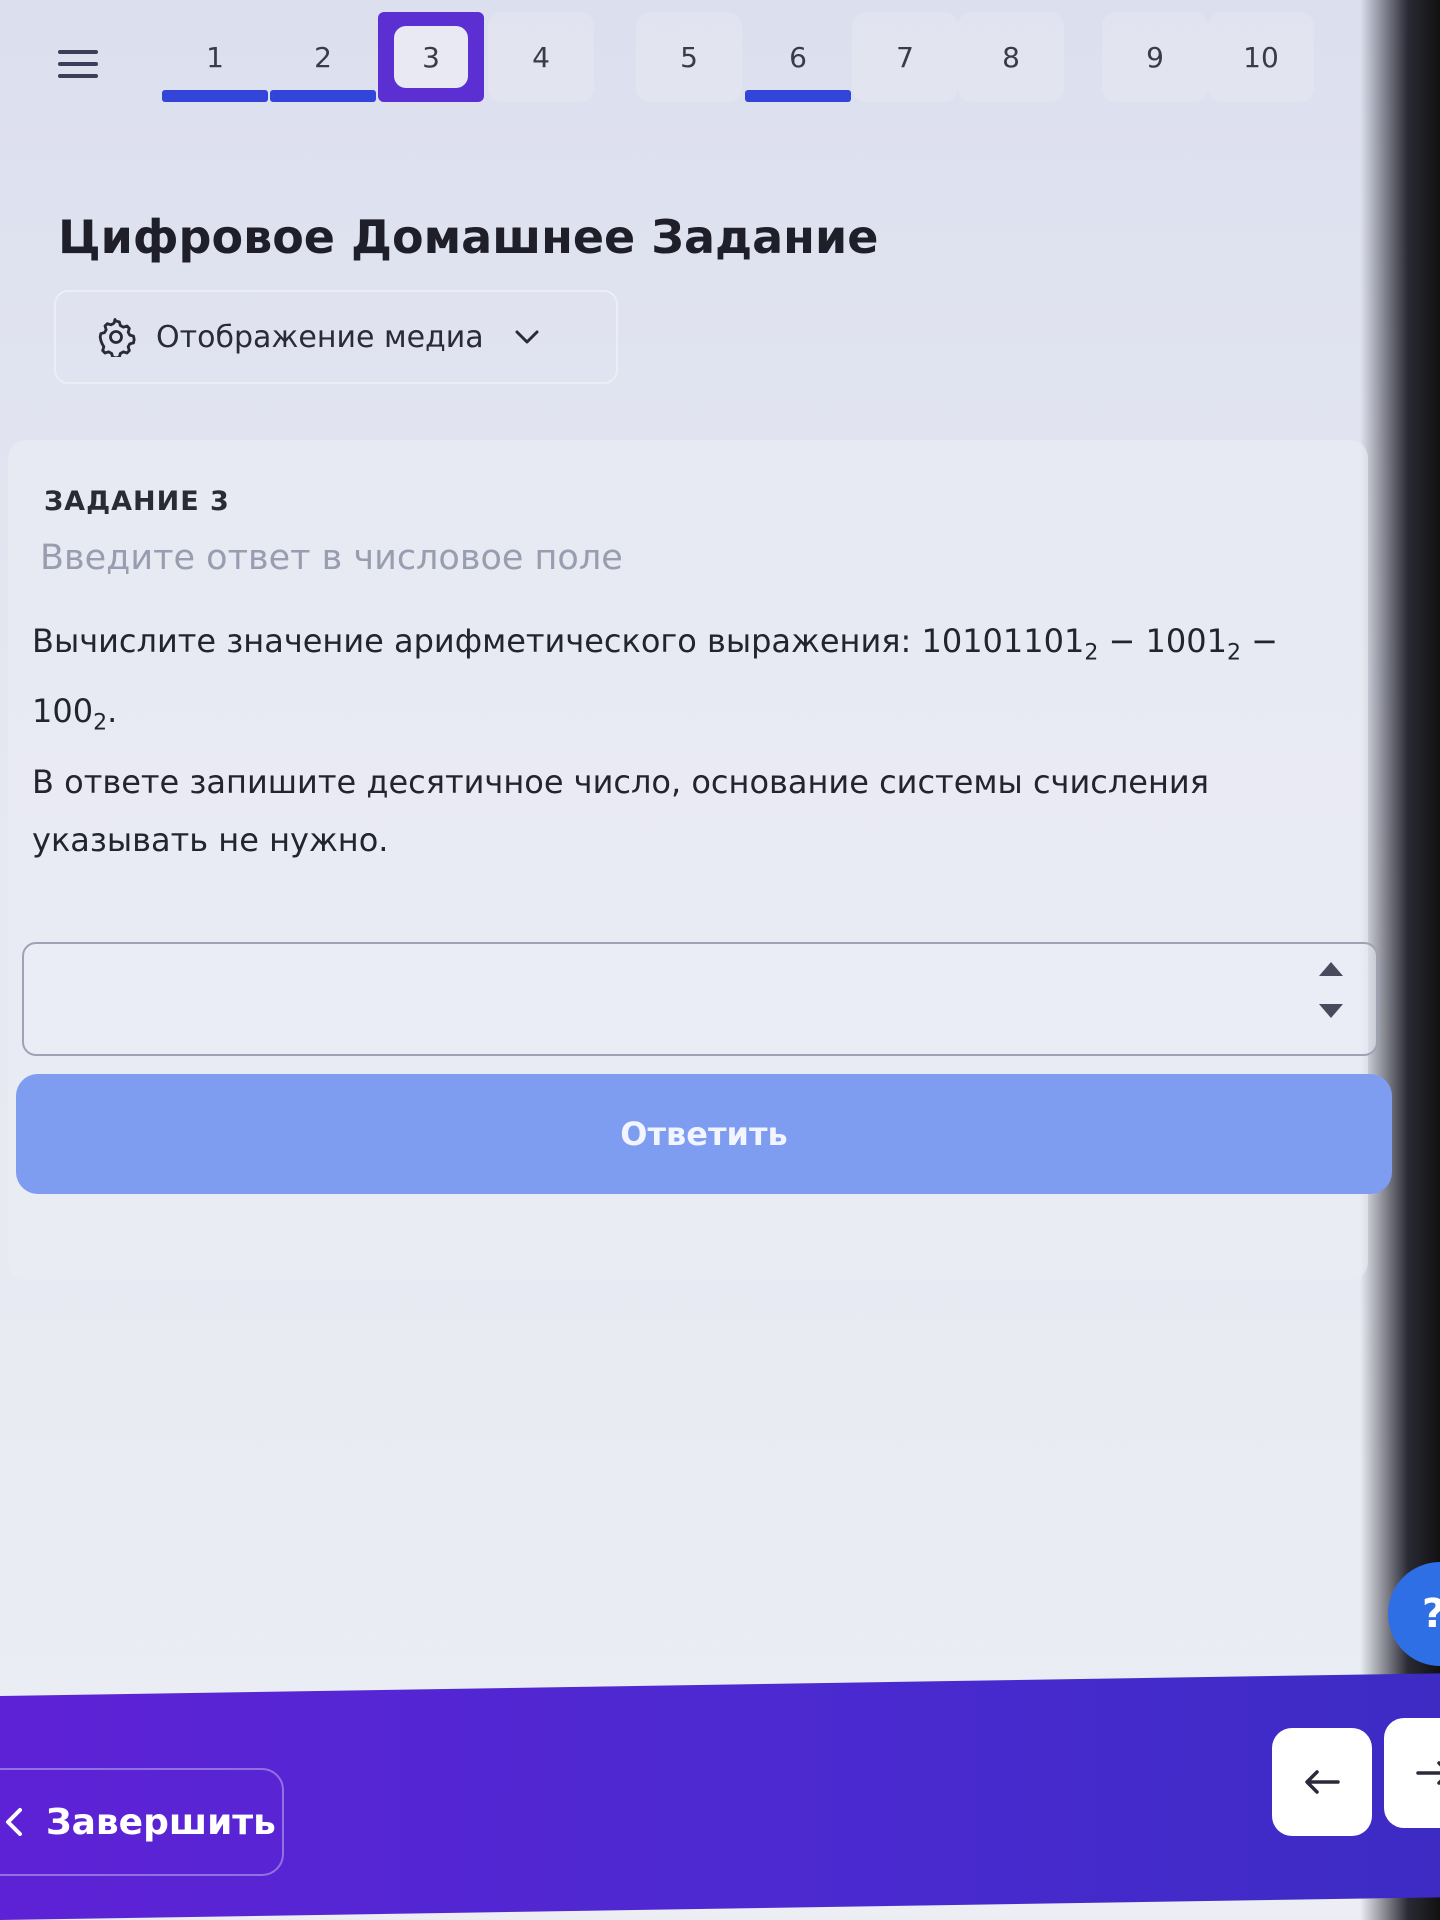  I want to click on tab-task-6: 6, so click(798, 57).